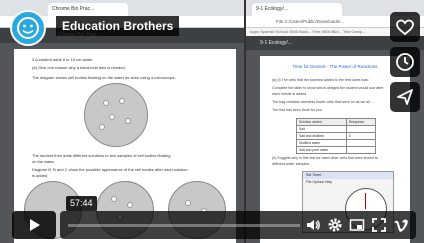  What do you see at coordinates (116, 115) in the screenshot?
I see `cell-diagram` at bounding box center [116, 115].